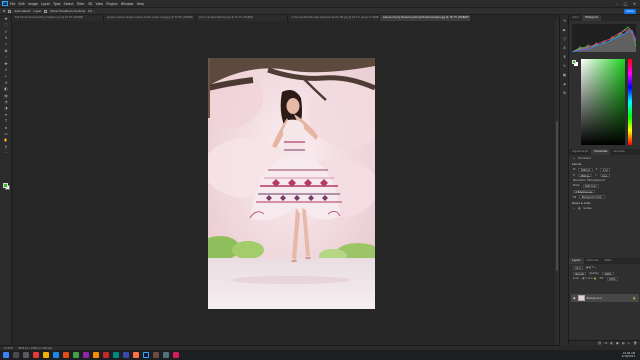  I want to click on layer-row-background: ◉ Background 🔒, so click(605, 298).